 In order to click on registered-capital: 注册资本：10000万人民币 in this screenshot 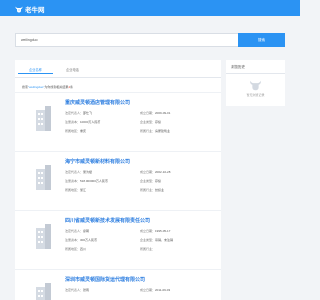, I will do `click(83, 122)`.